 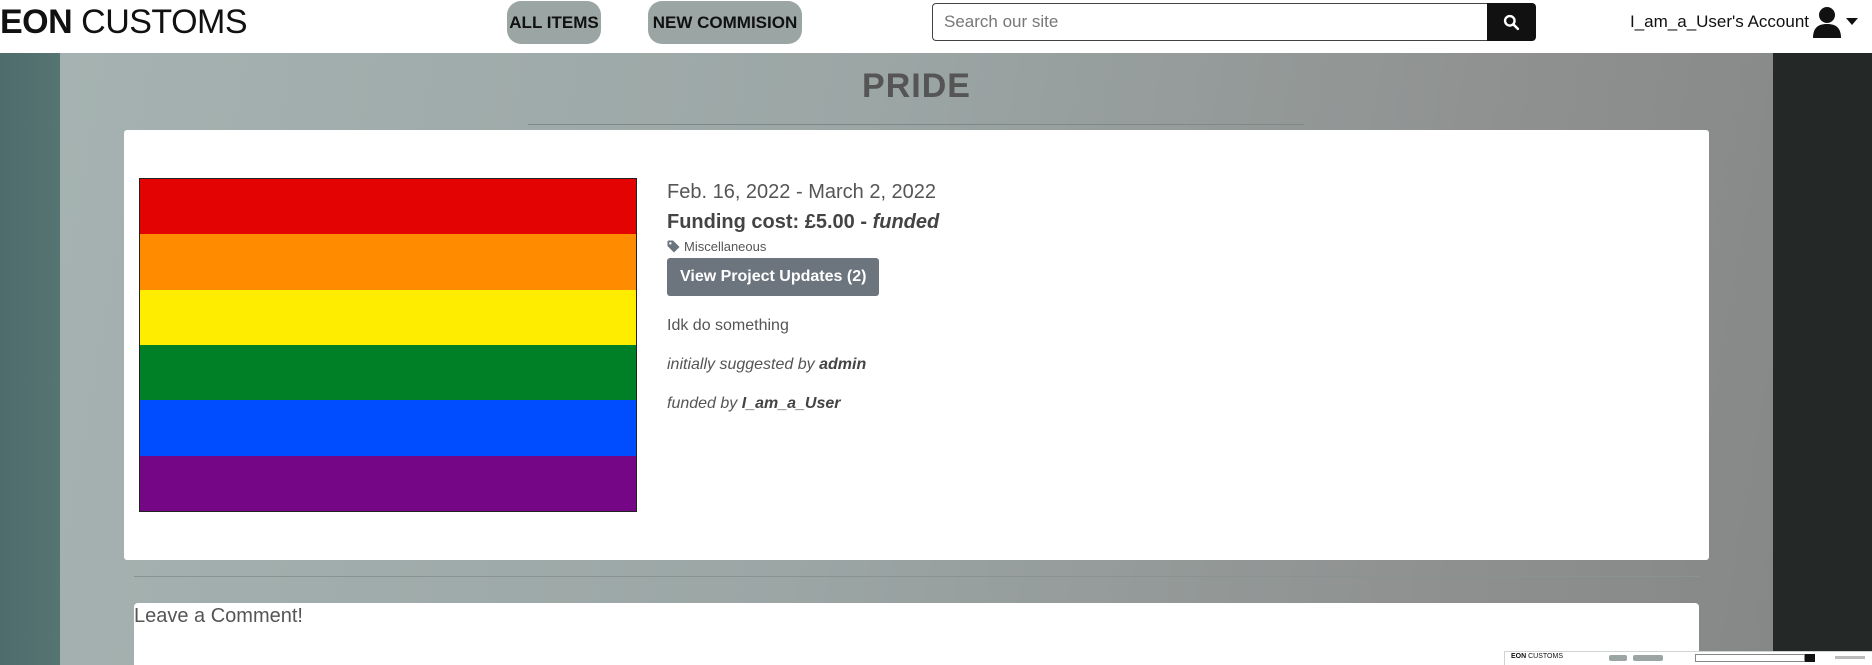 I want to click on tag-icon, so click(x=673, y=246).